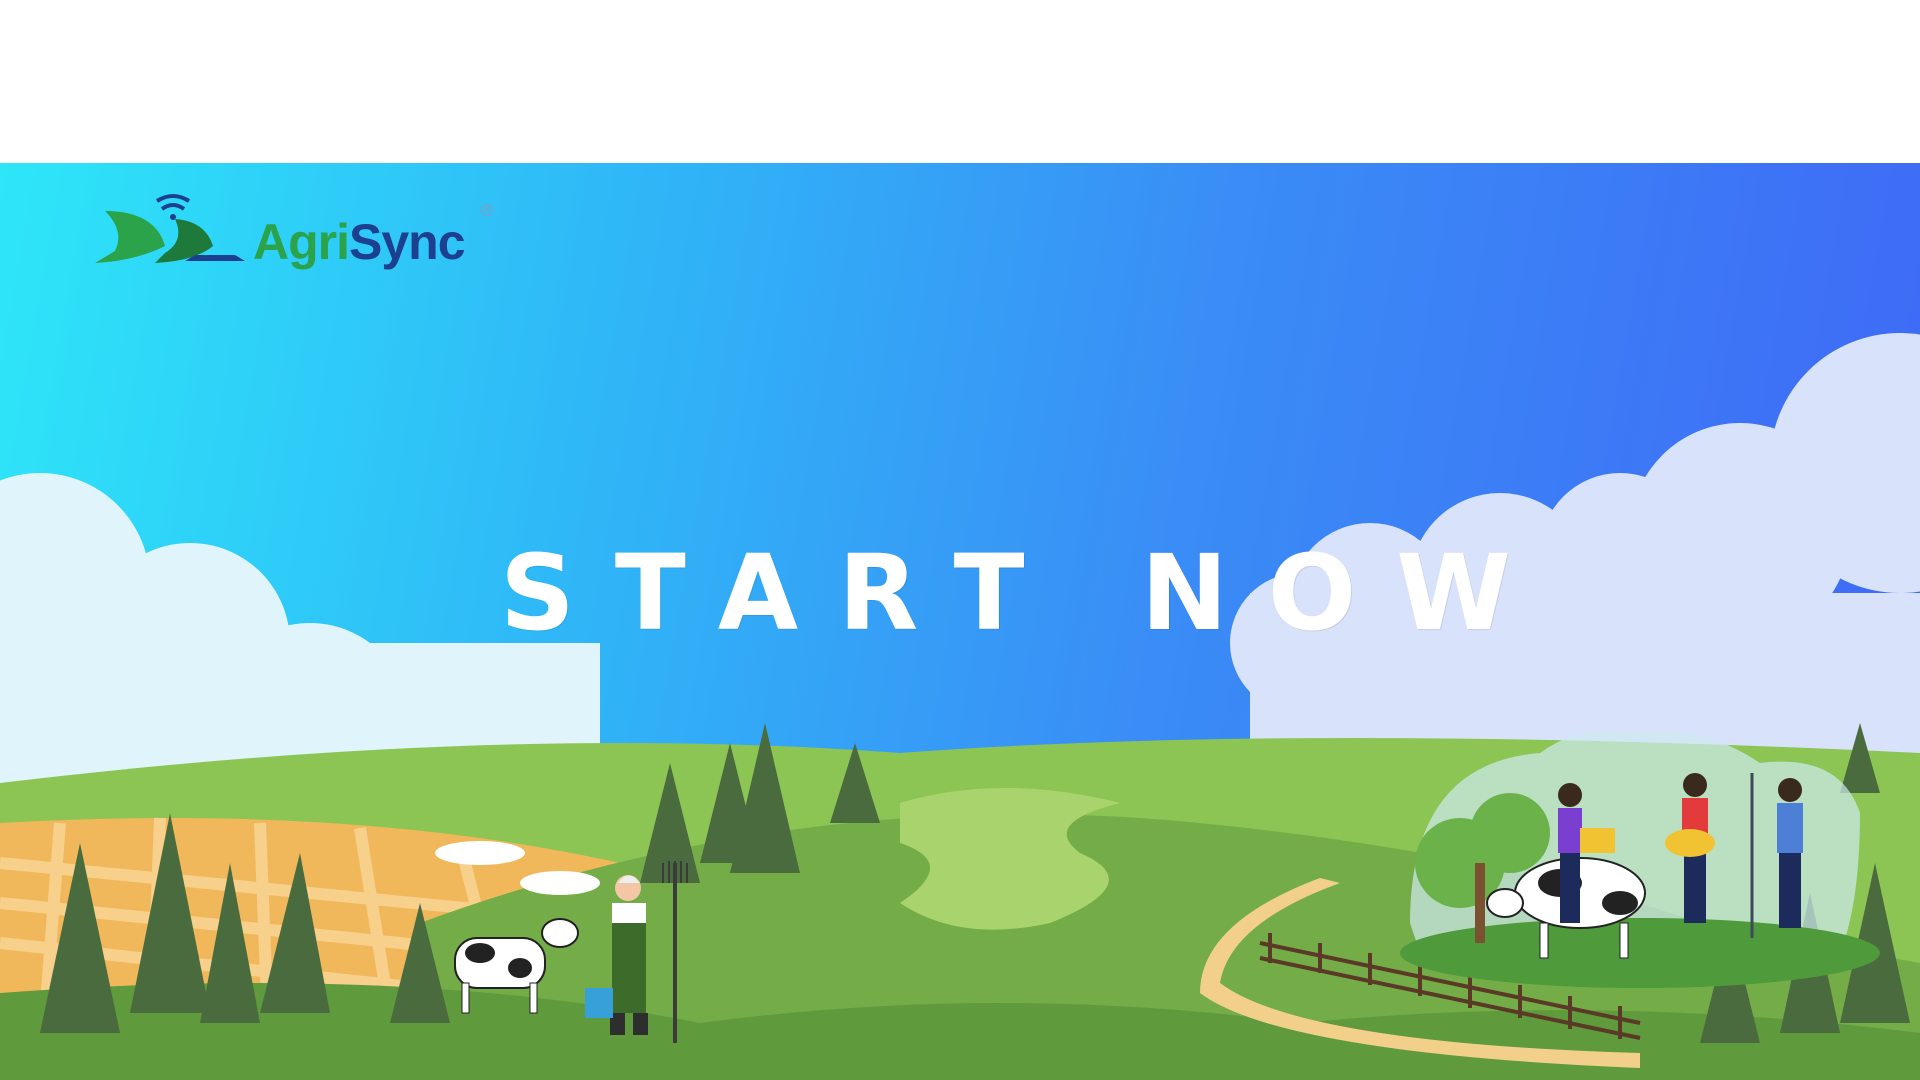 The image size is (1920, 1080). I want to click on agrisync-logo: AgriSync ®, so click(305, 238).